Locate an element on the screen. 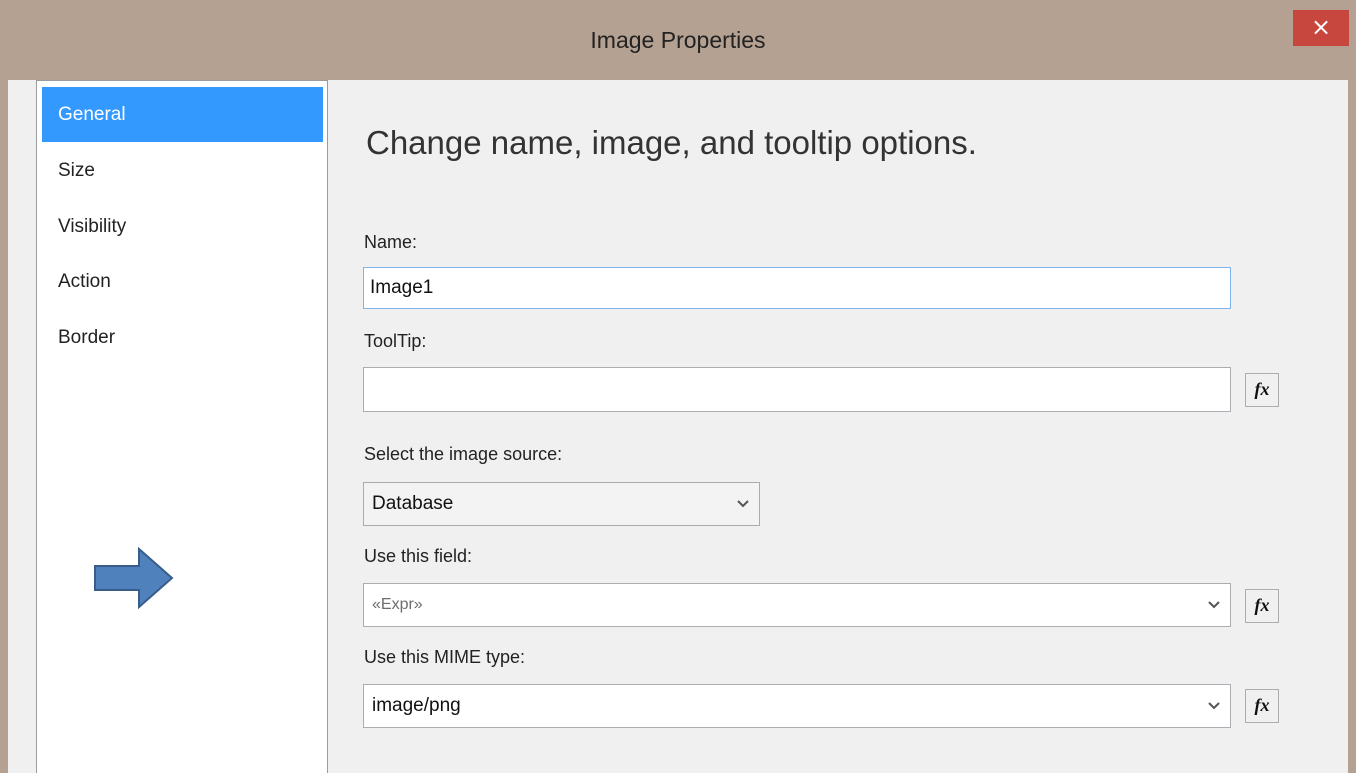 Image resolution: width=1356 pixels, height=773 pixels. nav-item-size: Size is located at coordinates (182, 170).